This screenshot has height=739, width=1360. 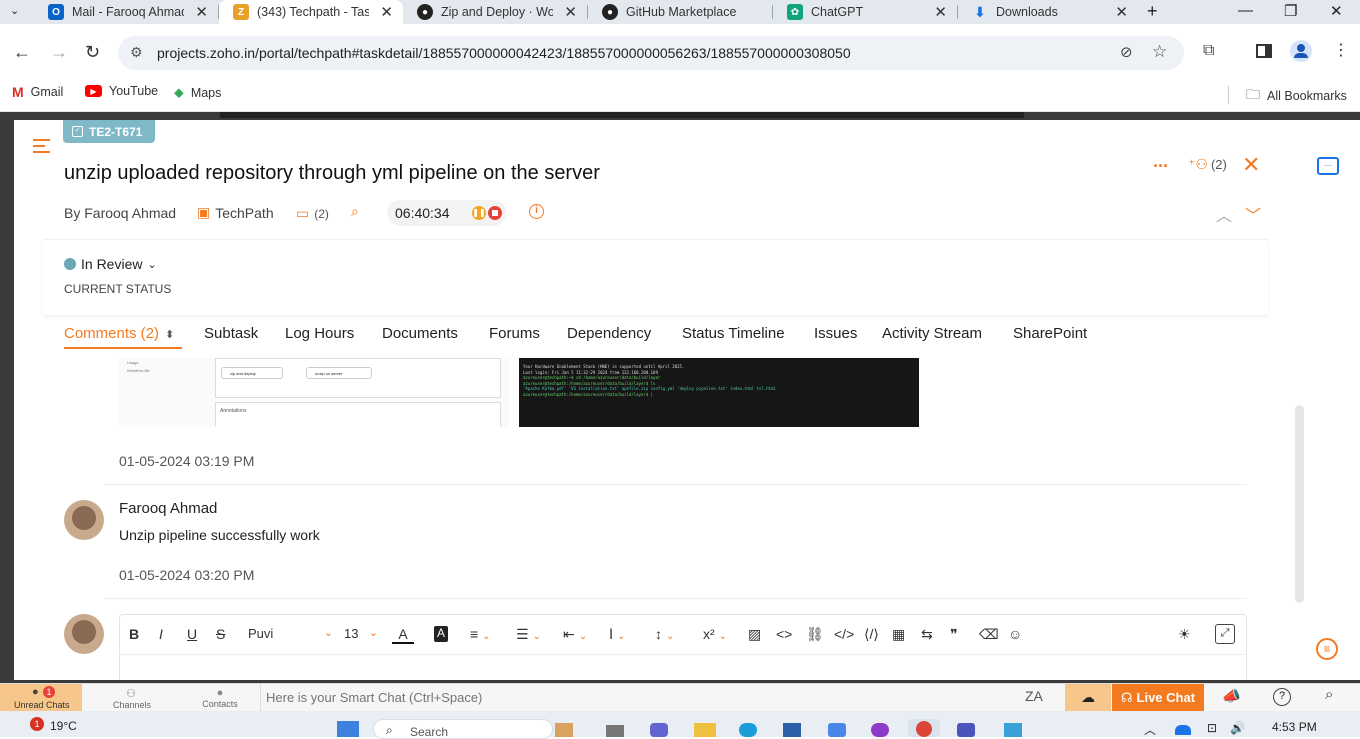 I want to click on no-tracking-icon: ⊘, so click(x=1126, y=52).